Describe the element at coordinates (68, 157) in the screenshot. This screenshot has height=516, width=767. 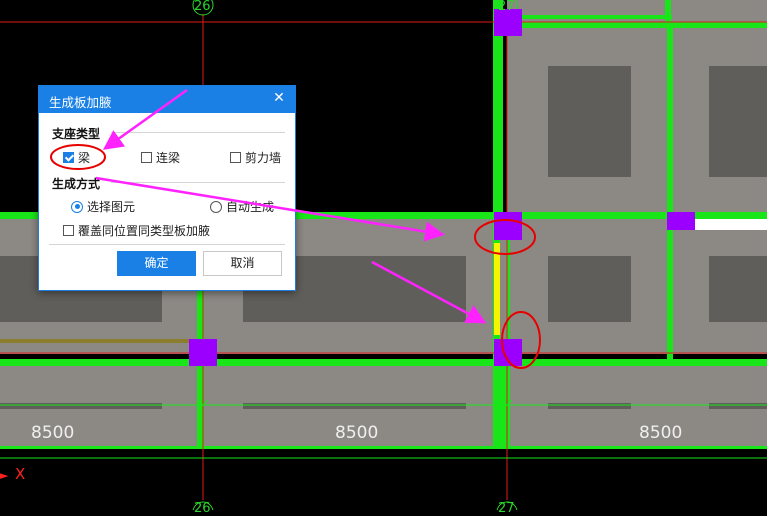
I see `checkbox-checked-icon` at that location.